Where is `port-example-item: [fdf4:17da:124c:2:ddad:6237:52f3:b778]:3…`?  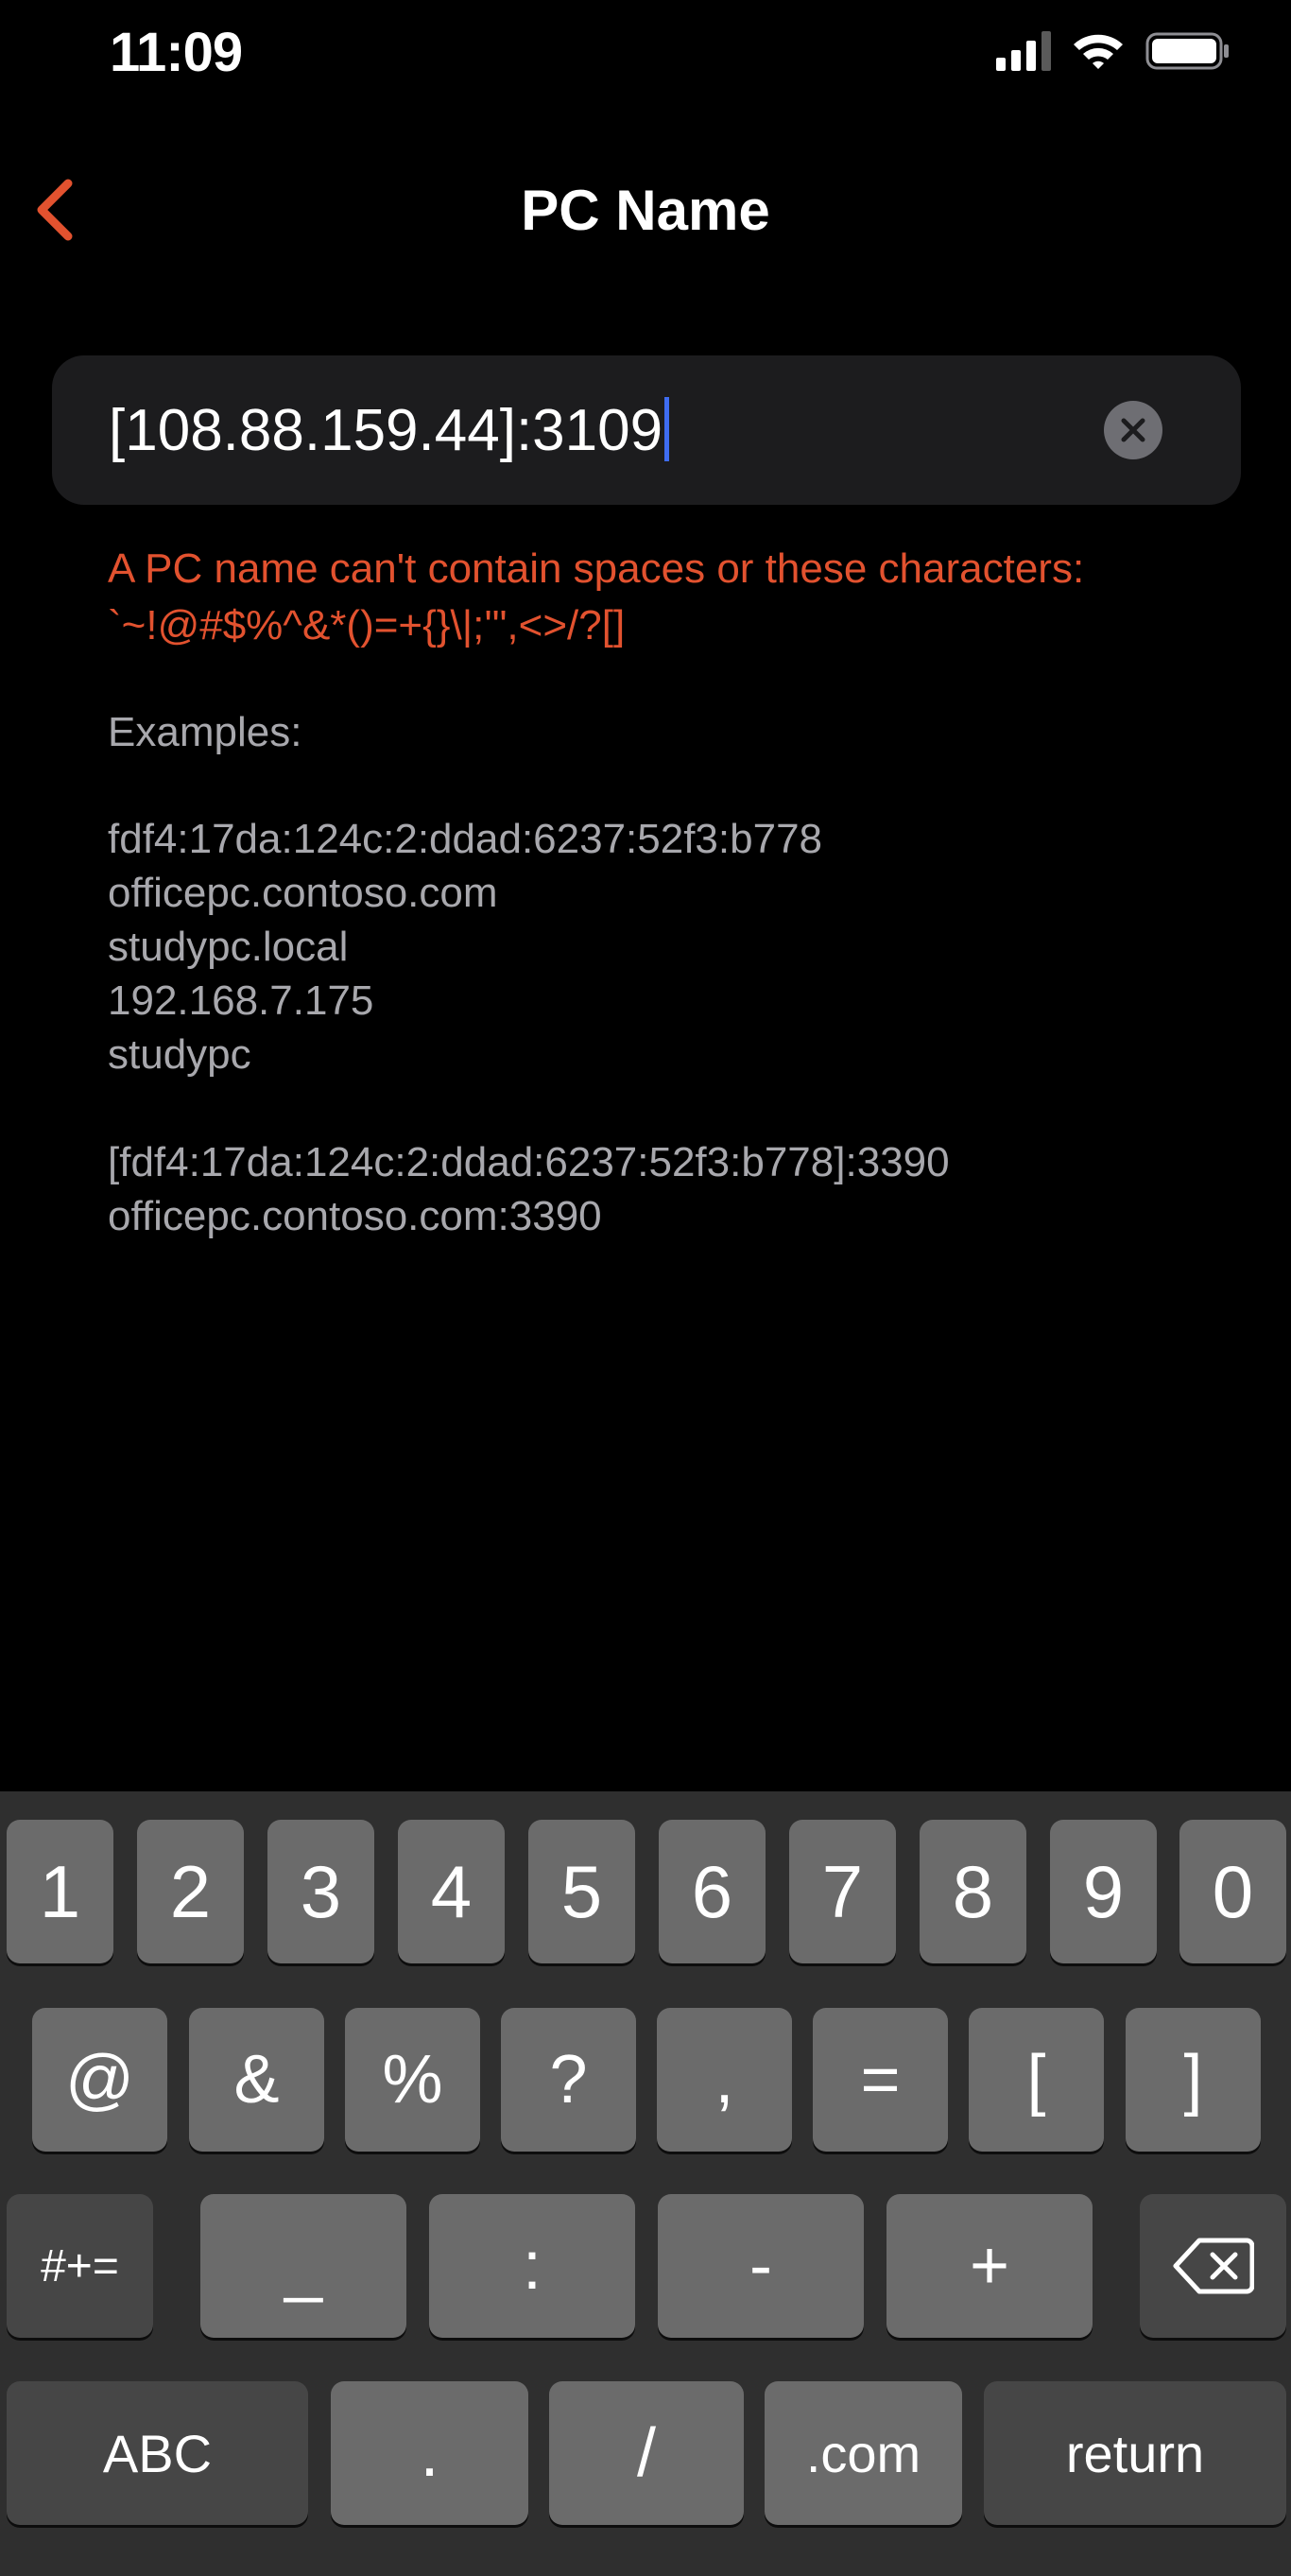
port-example-item: [fdf4:17da:124c:2:ddad:6237:52f3:b778]:3… is located at coordinates (529, 1162).